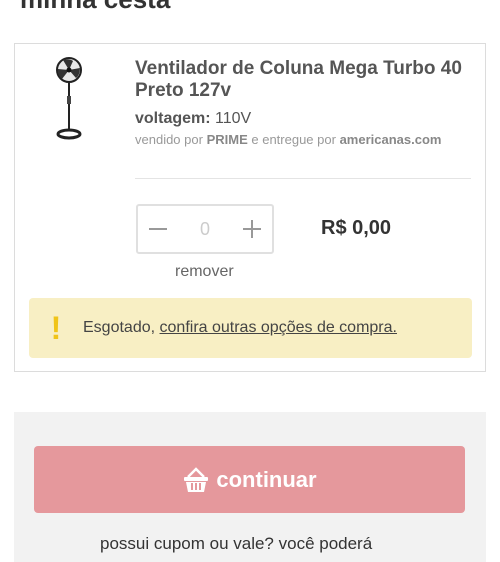 This screenshot has height=562, width=500. What do you see at coordinates (158, 229) in the screenshot?
I see `decrease-quantity-button` at bounding box center [158, 229].